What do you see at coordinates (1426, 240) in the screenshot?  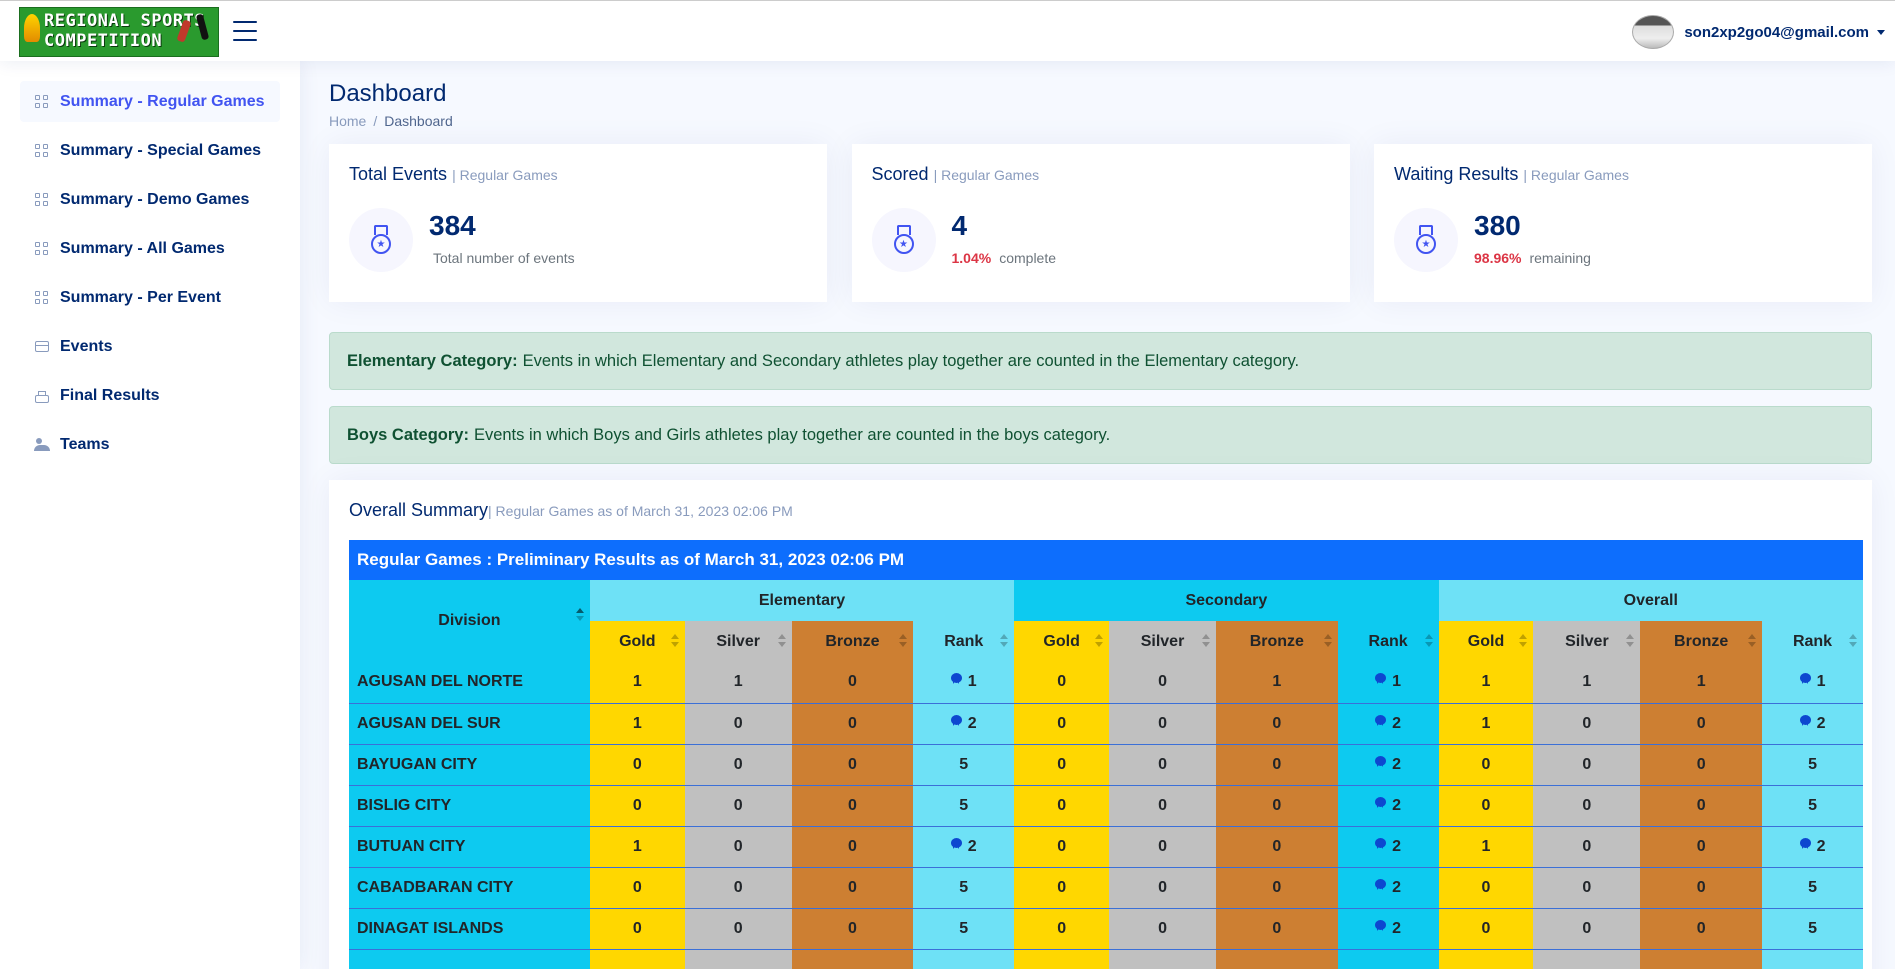 I see `medal-icon: ★` at bounding box center [1426, 240].